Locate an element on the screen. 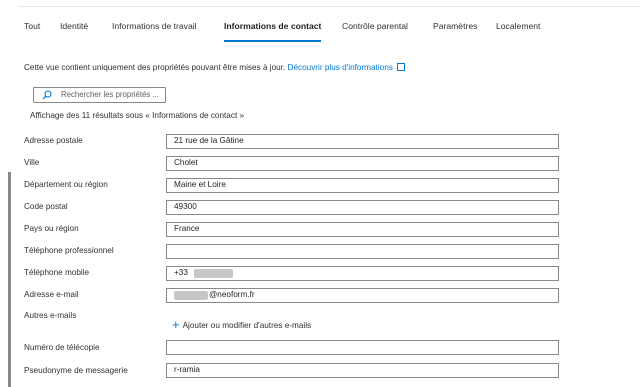 This screenshot has width=643, height=387. label-fax: Numéro de télécopie is located at coordinates (62, 347).